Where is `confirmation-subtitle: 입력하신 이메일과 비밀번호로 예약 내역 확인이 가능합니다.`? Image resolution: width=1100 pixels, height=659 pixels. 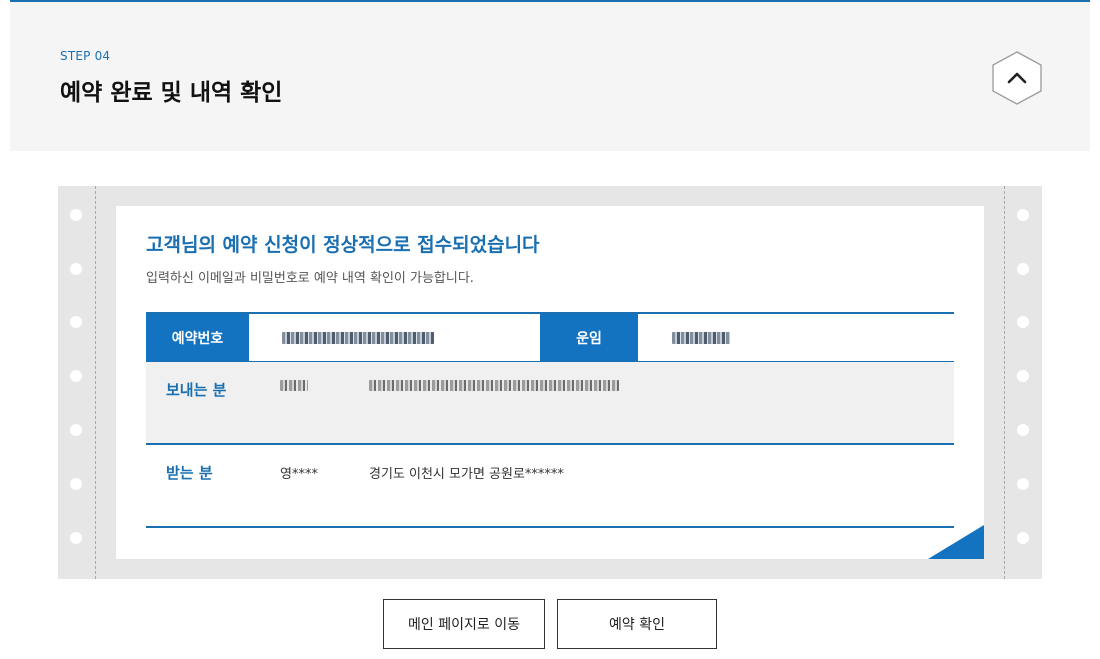 confirmation-subtitle: 입력하신 이메일과 비밀번호로 예약 내역 확인이 가능합니다. is located at coordinates (310, 278).